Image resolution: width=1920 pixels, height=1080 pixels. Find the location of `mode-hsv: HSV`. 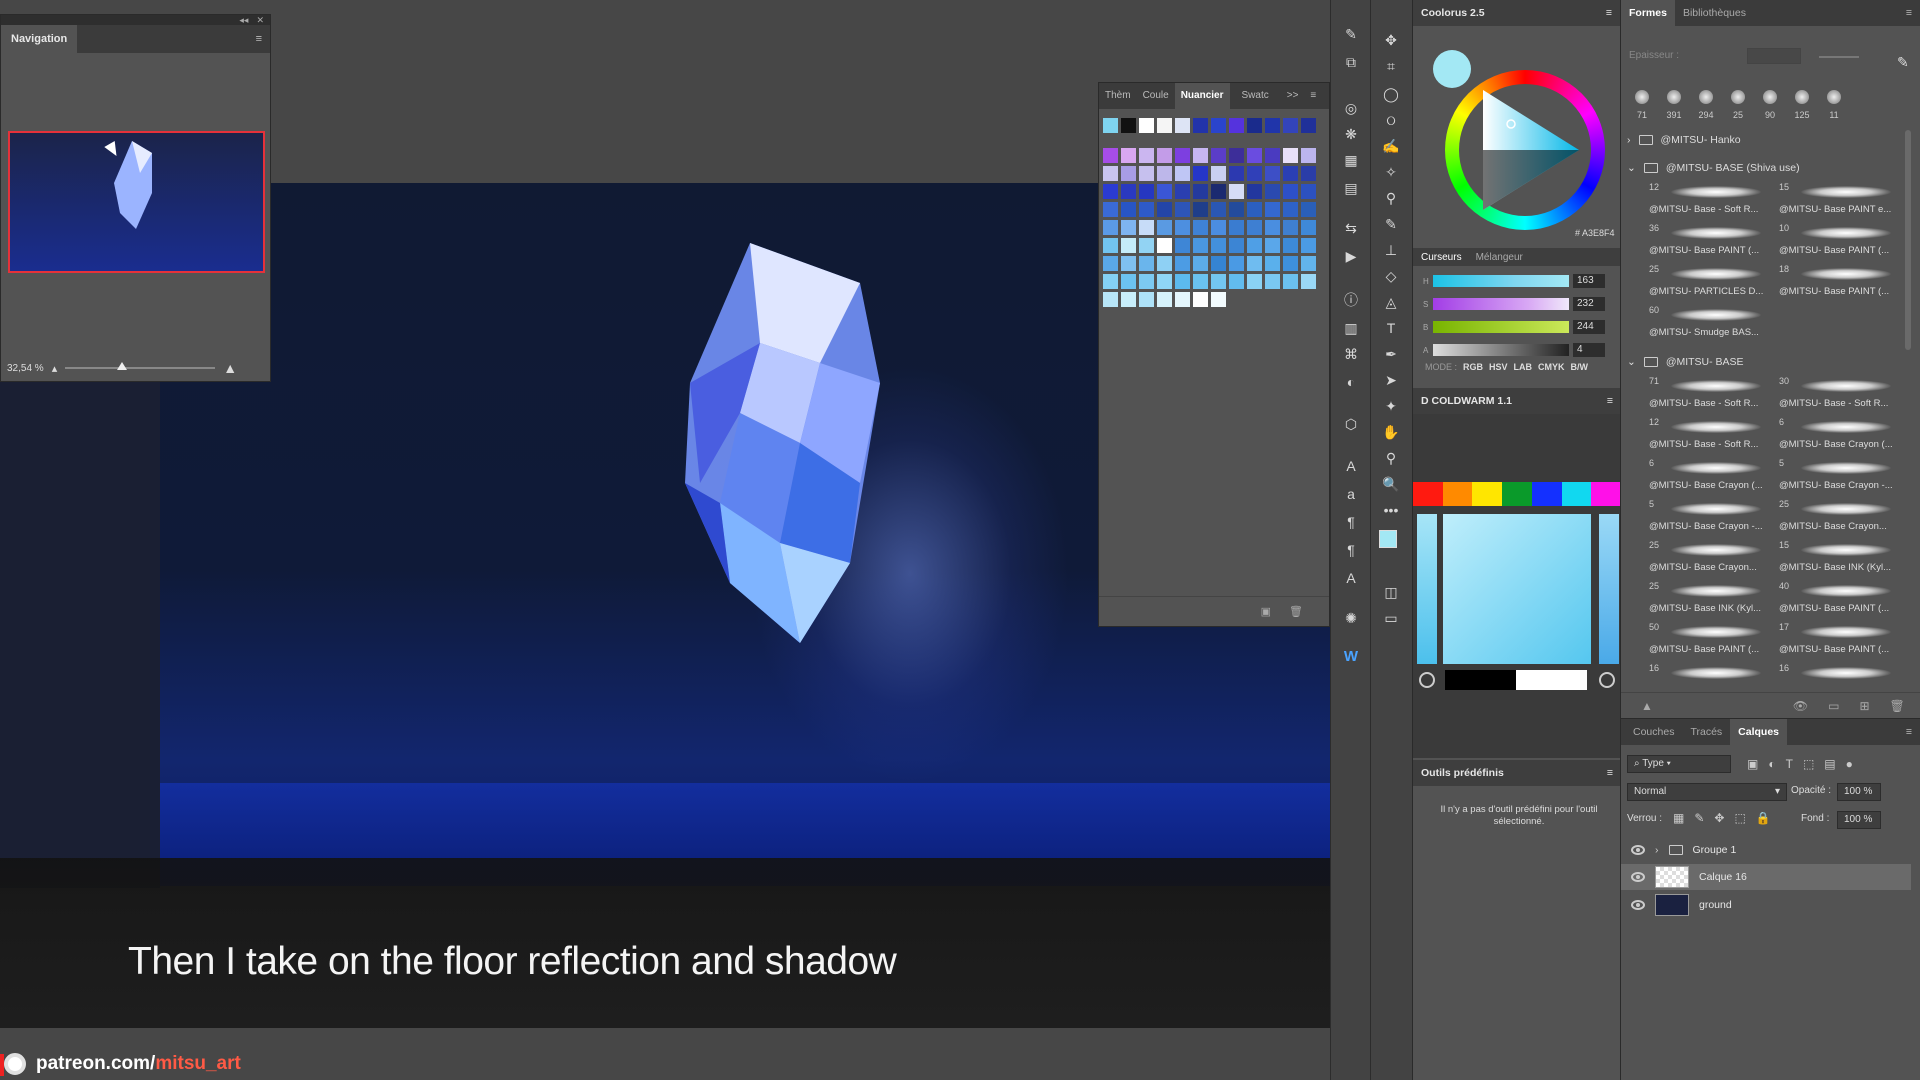

mode-hsv: HSV is located at coordinates (1498, 367).